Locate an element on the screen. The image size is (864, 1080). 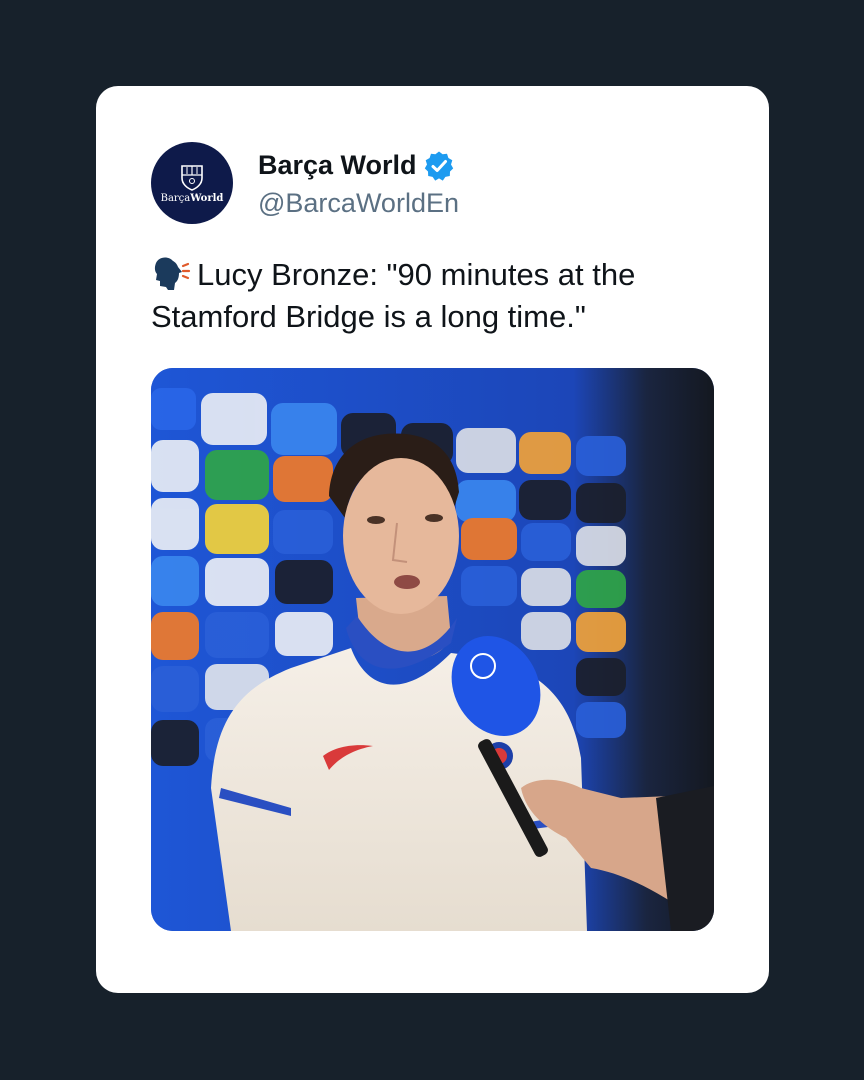
name-row: Barça World is located at coordinates (358, 166).